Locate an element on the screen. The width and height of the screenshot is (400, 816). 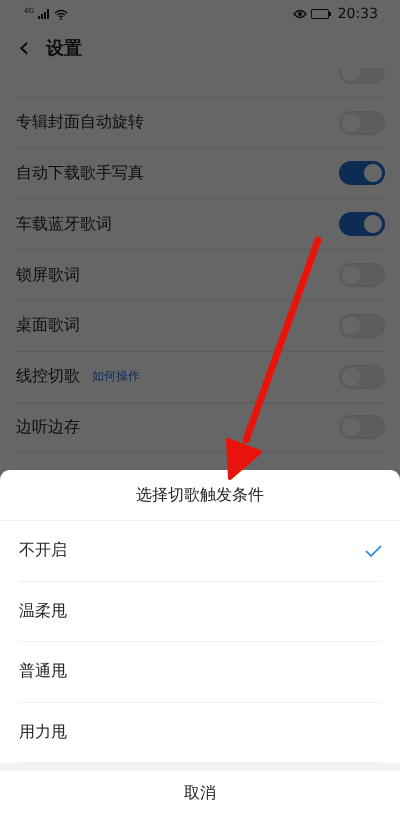
setting-label: 线控切歌 is located at coordinates (48, 377).